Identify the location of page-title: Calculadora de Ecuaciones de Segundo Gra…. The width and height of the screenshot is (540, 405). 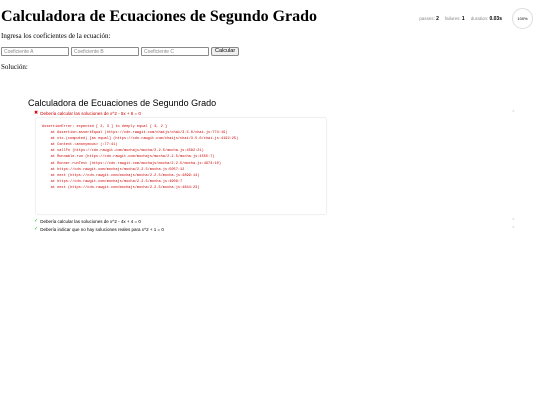
(159, 16).